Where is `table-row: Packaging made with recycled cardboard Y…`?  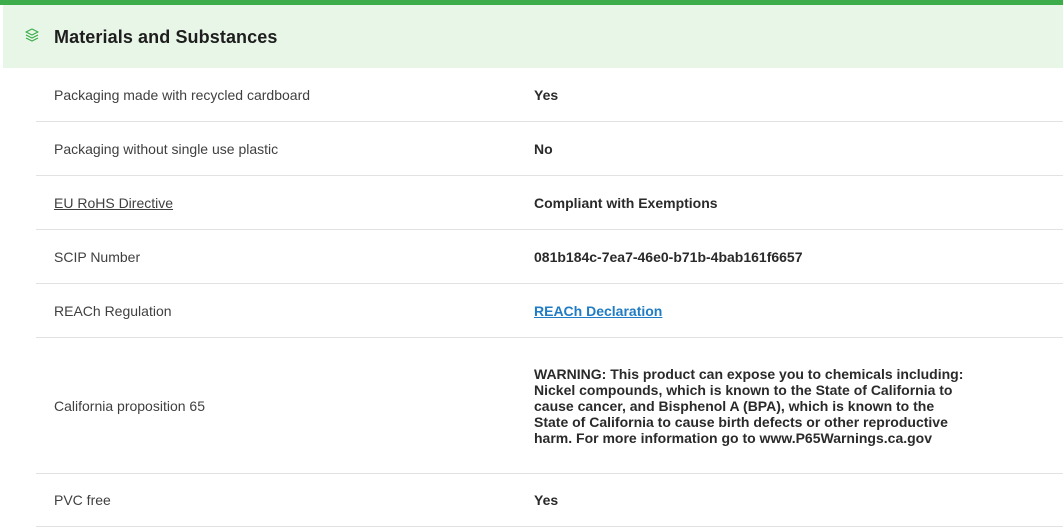 table-row: Packaging made with recycled cardboard Y… is located at coordinates (549, 95).